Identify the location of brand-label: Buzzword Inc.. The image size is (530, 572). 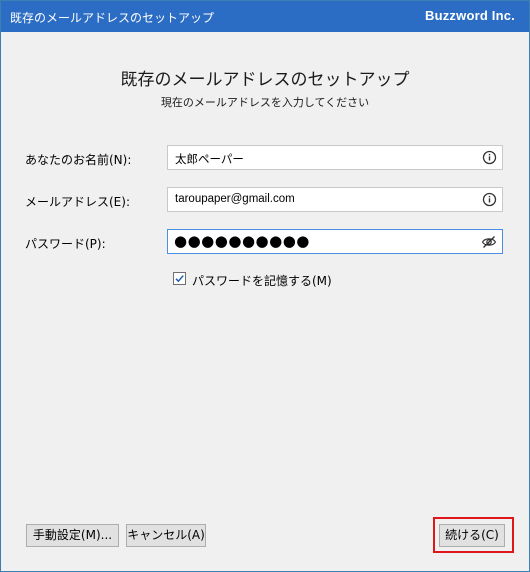
(470, 15).